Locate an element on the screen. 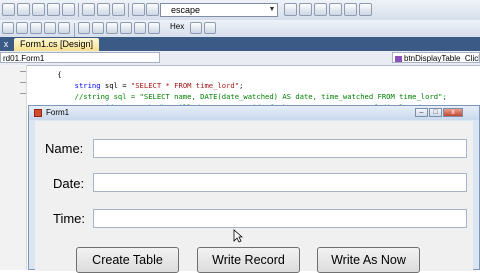 This screenshot has height=273, width=480. start-page-icon is located at coordinates (365, 9).